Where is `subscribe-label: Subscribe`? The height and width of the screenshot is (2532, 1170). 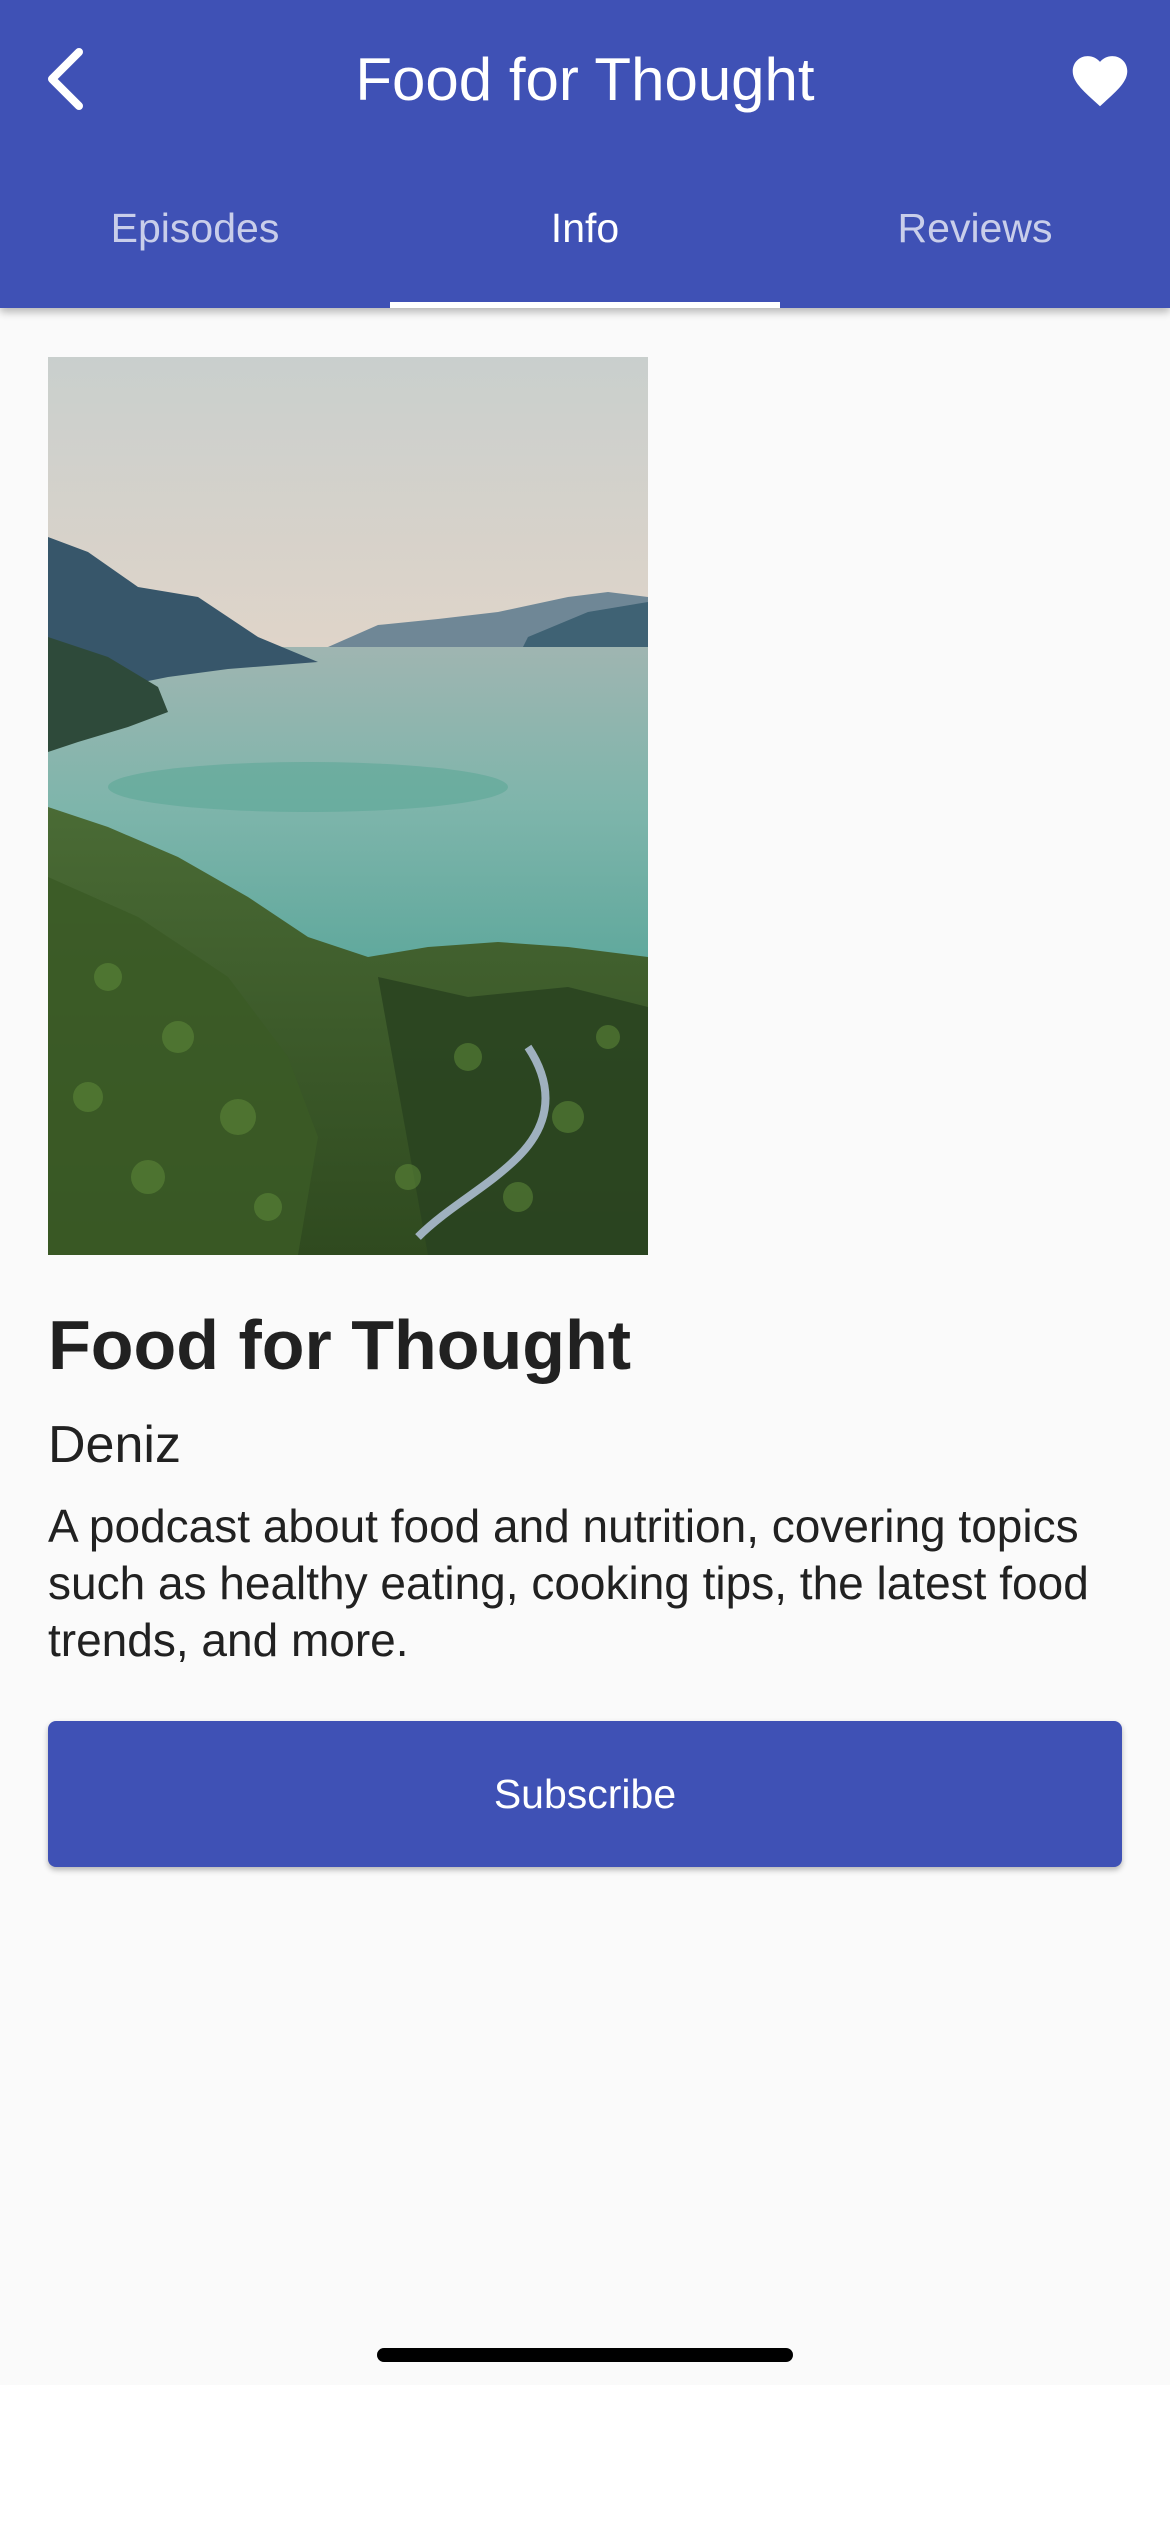 subscribe-label: Subscribe is located at coordinates (585, 1793).